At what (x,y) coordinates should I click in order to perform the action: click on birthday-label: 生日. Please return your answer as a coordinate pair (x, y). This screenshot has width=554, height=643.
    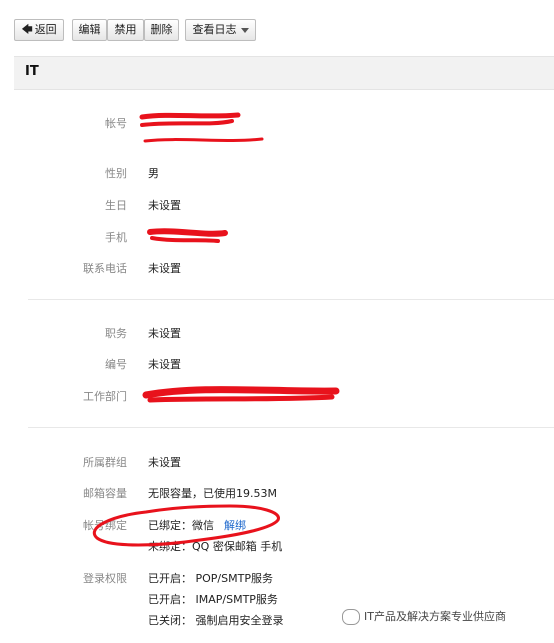
    Looking at the image, I should click on (116, 205).